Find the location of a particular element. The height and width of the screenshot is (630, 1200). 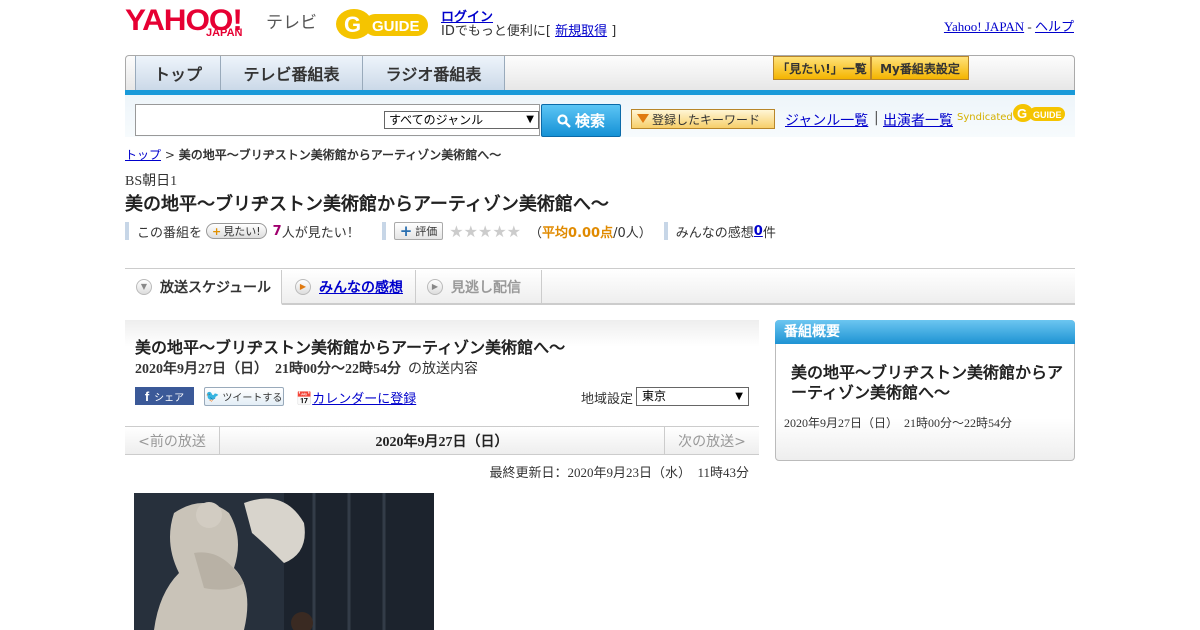

tab-comments: ▶ みんなの感想 is located at coordinates (349, 286).